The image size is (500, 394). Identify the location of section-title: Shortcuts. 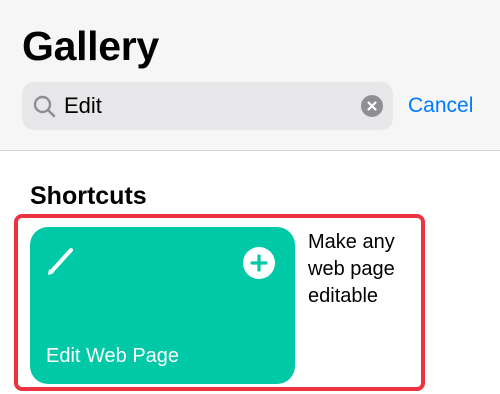
(88, 196).